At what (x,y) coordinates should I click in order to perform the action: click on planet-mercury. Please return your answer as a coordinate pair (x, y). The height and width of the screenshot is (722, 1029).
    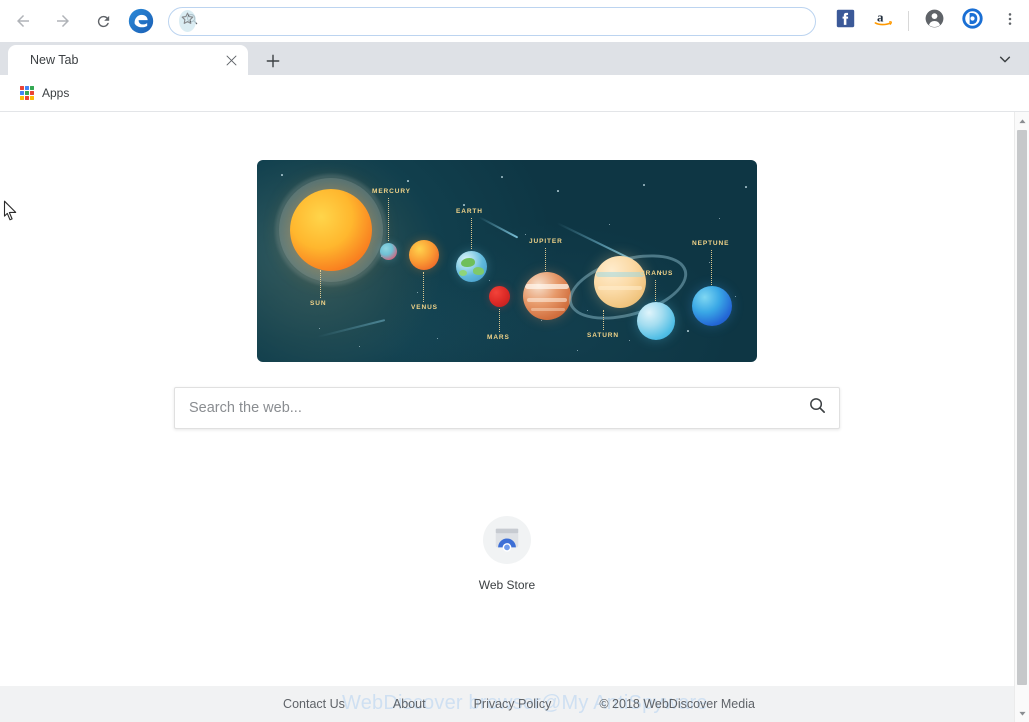
    Looking at the image, I should click on (388, 251).